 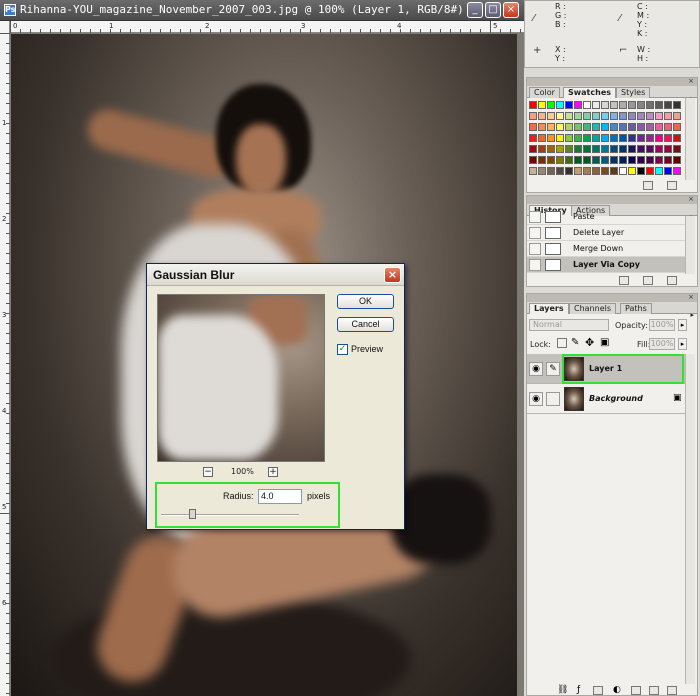 What do you see at coordinates (365, 301) in the screenshot?
I see `ok-button: OK` at bounding box center [365, 301].